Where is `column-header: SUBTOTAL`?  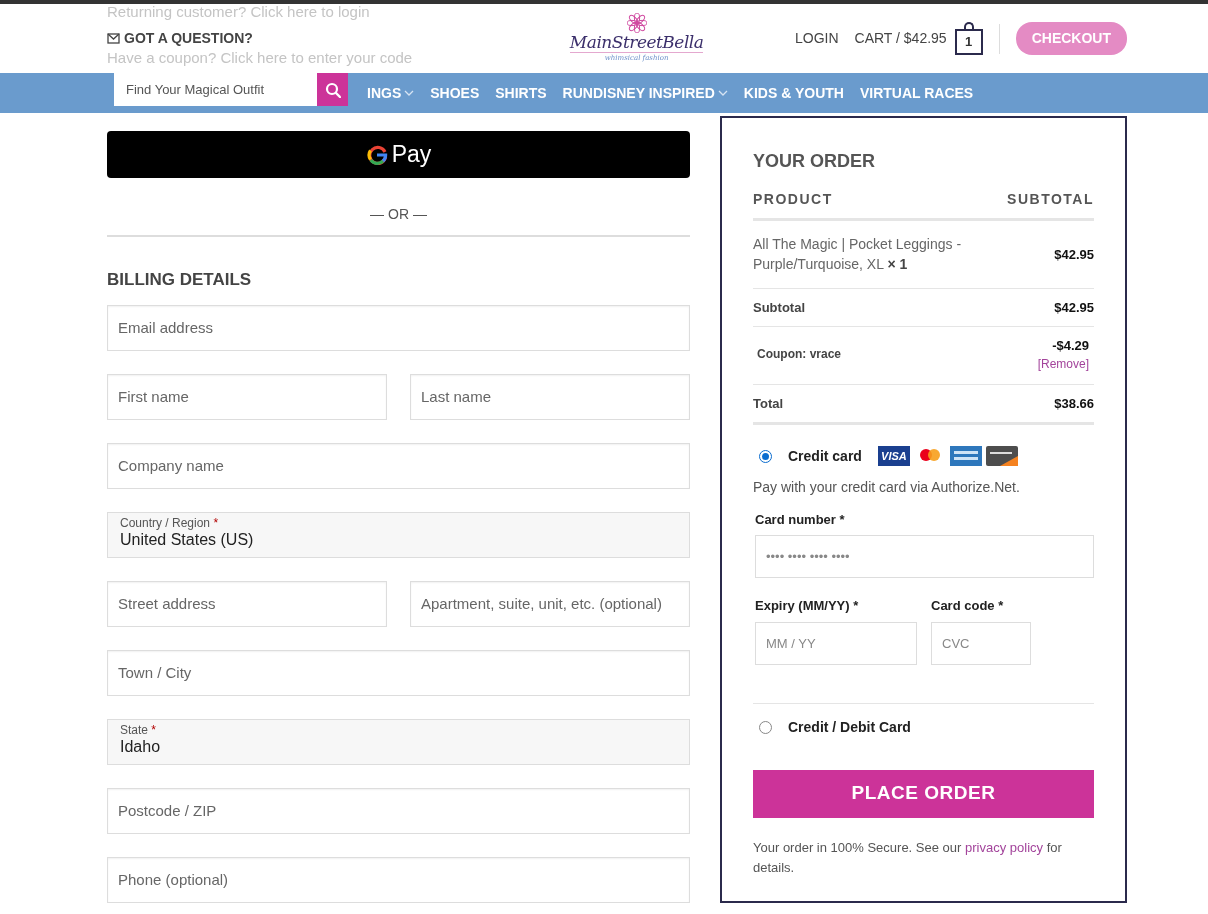 column-header: SUBTOTAL is located at coordinates (1050, 199).